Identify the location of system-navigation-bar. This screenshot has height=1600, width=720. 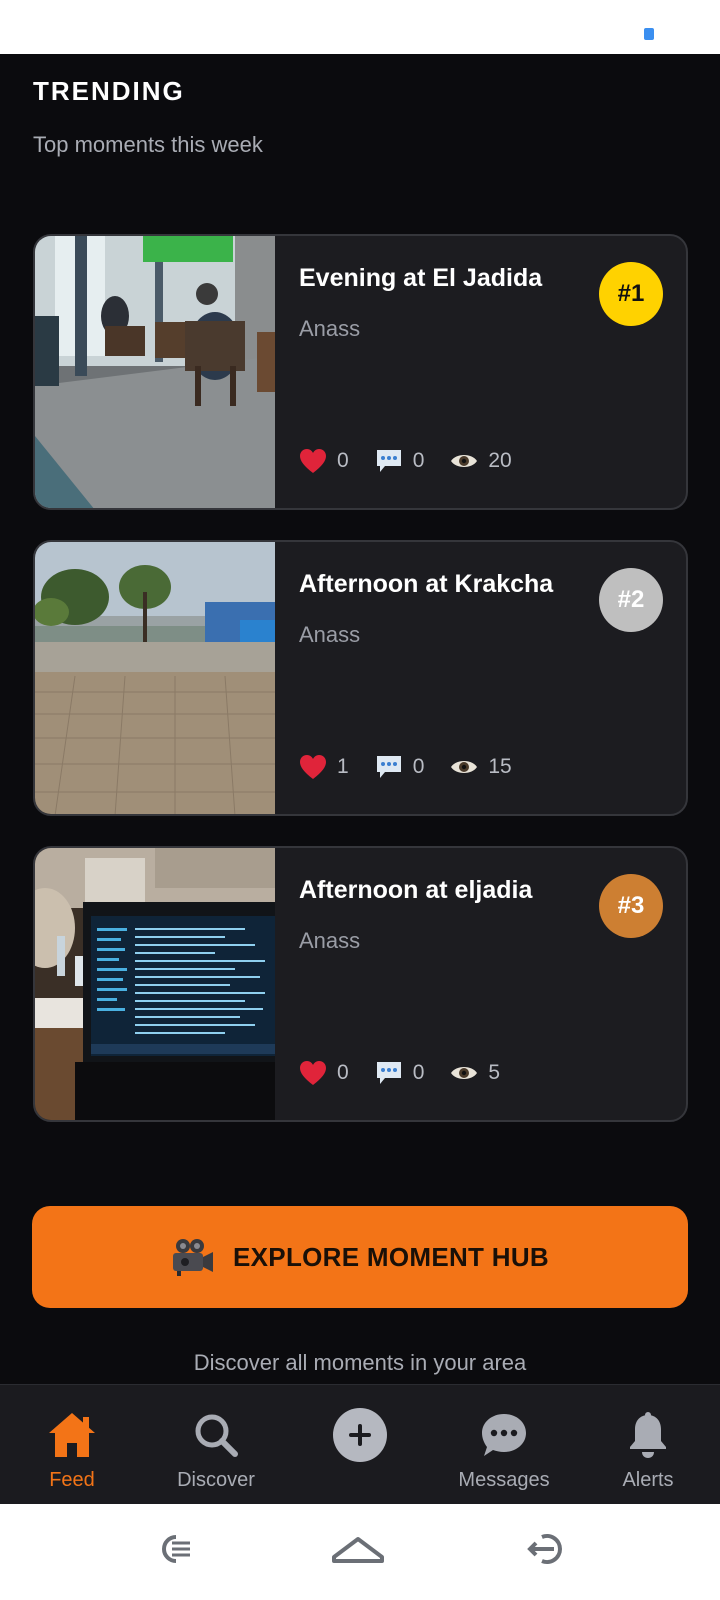
(360, 1552).